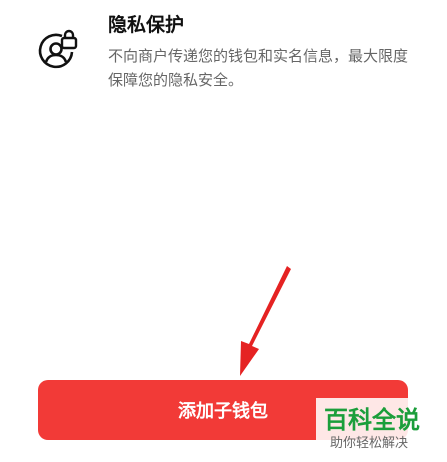  What do you see at coordinates (372, 420) in the screenshot?
I see `watermark-title: 百科全说` at bounding box center [372, 420].